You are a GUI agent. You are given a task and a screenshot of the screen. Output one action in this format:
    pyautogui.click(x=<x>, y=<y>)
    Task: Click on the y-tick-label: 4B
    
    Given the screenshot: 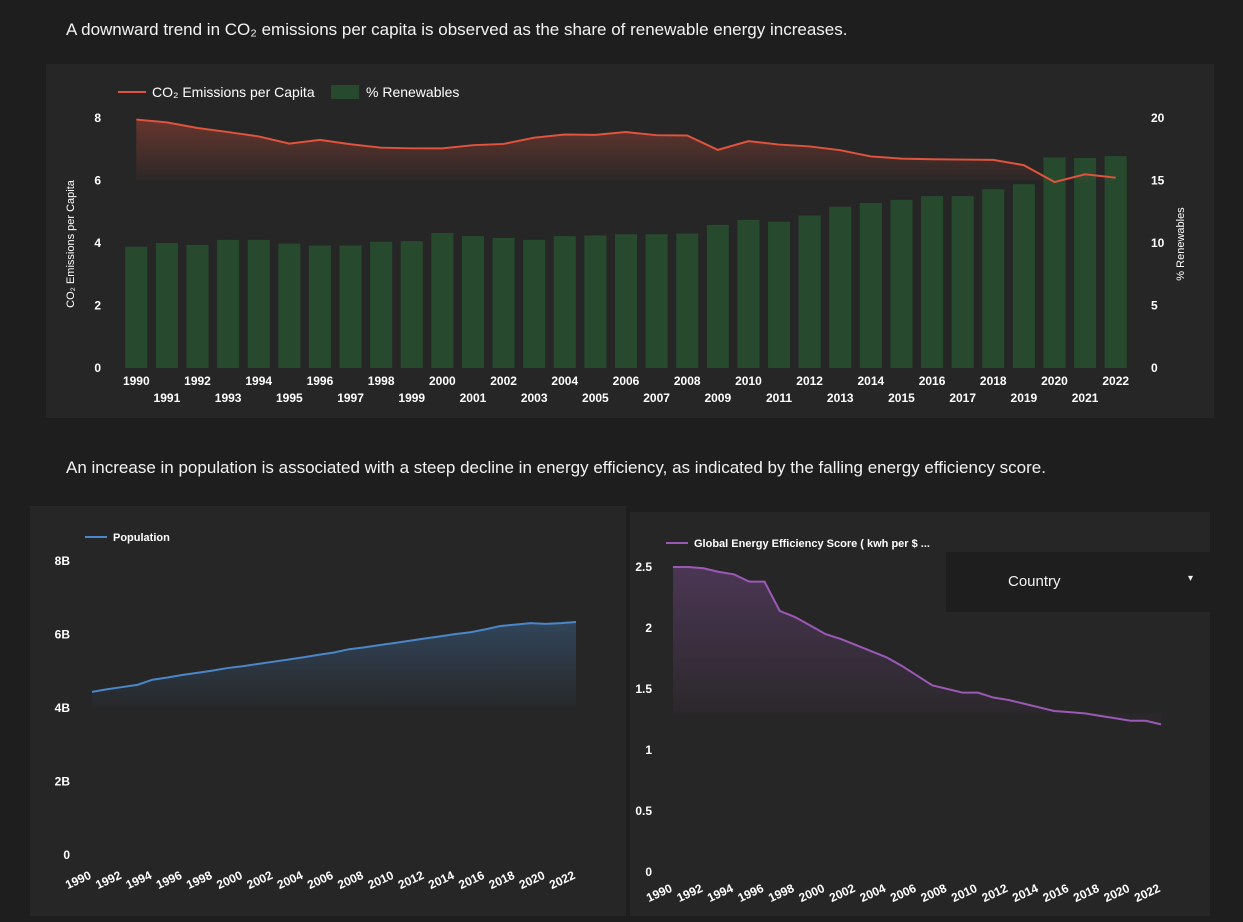 What is the action you would take?
    pyautogui.click(x=63, y=708)
    